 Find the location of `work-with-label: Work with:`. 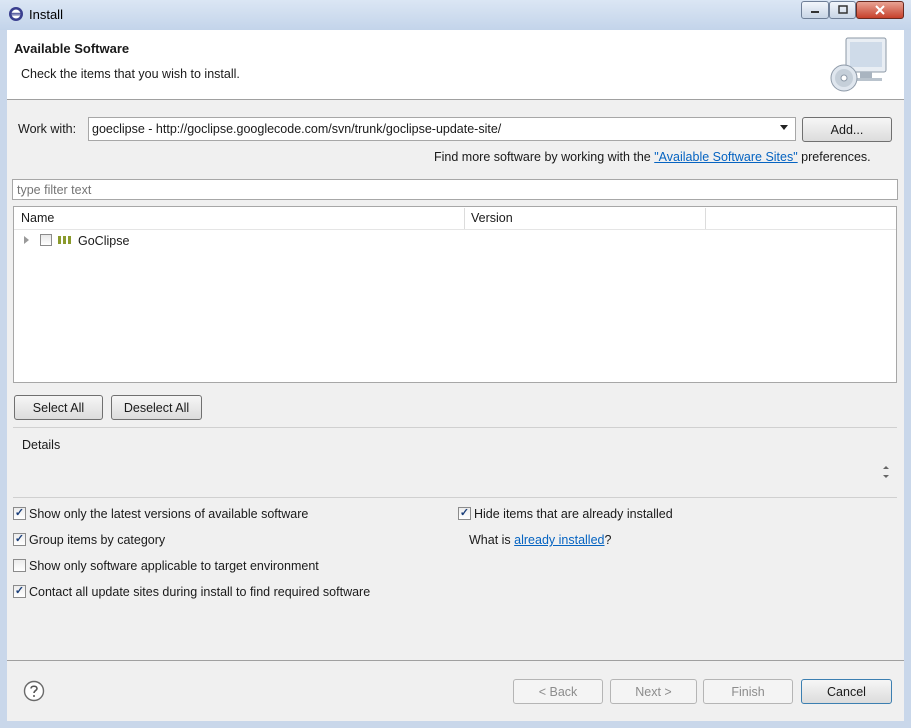

work-with-label: Work with: is located at coordinates (47, 129).